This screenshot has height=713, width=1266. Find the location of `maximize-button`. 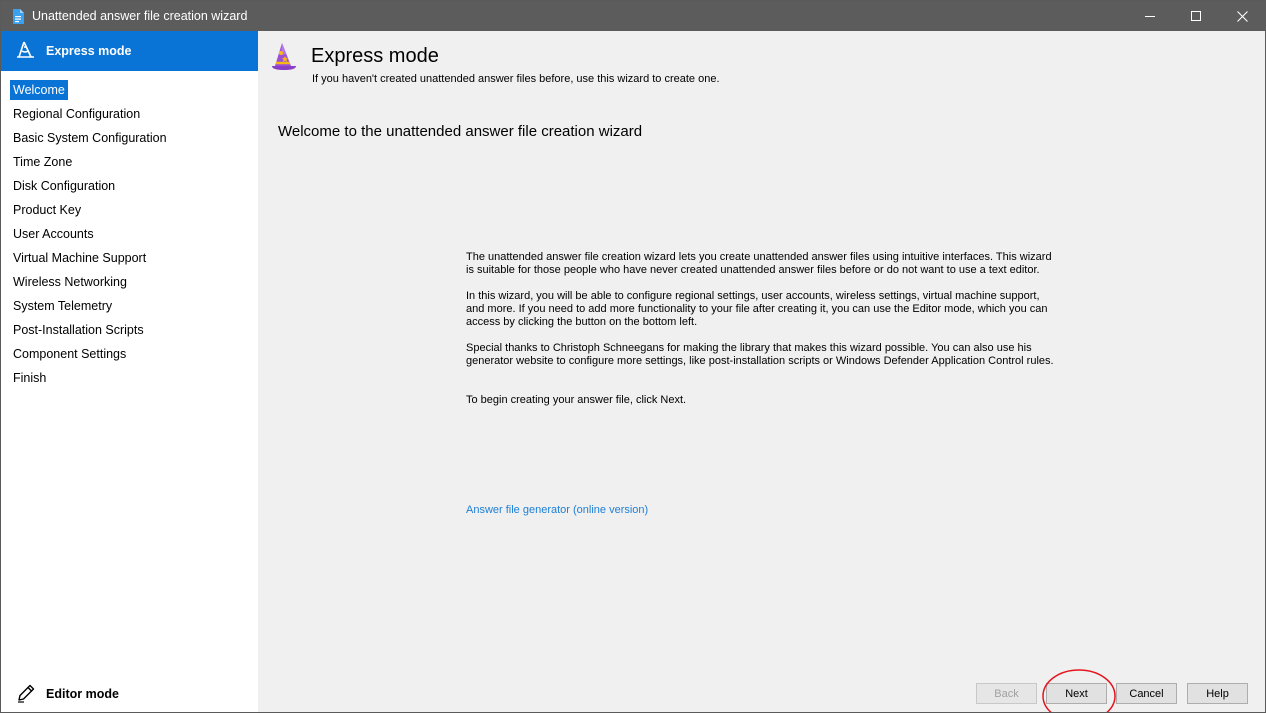

maximize-button is located at coordinates (1196, 16).